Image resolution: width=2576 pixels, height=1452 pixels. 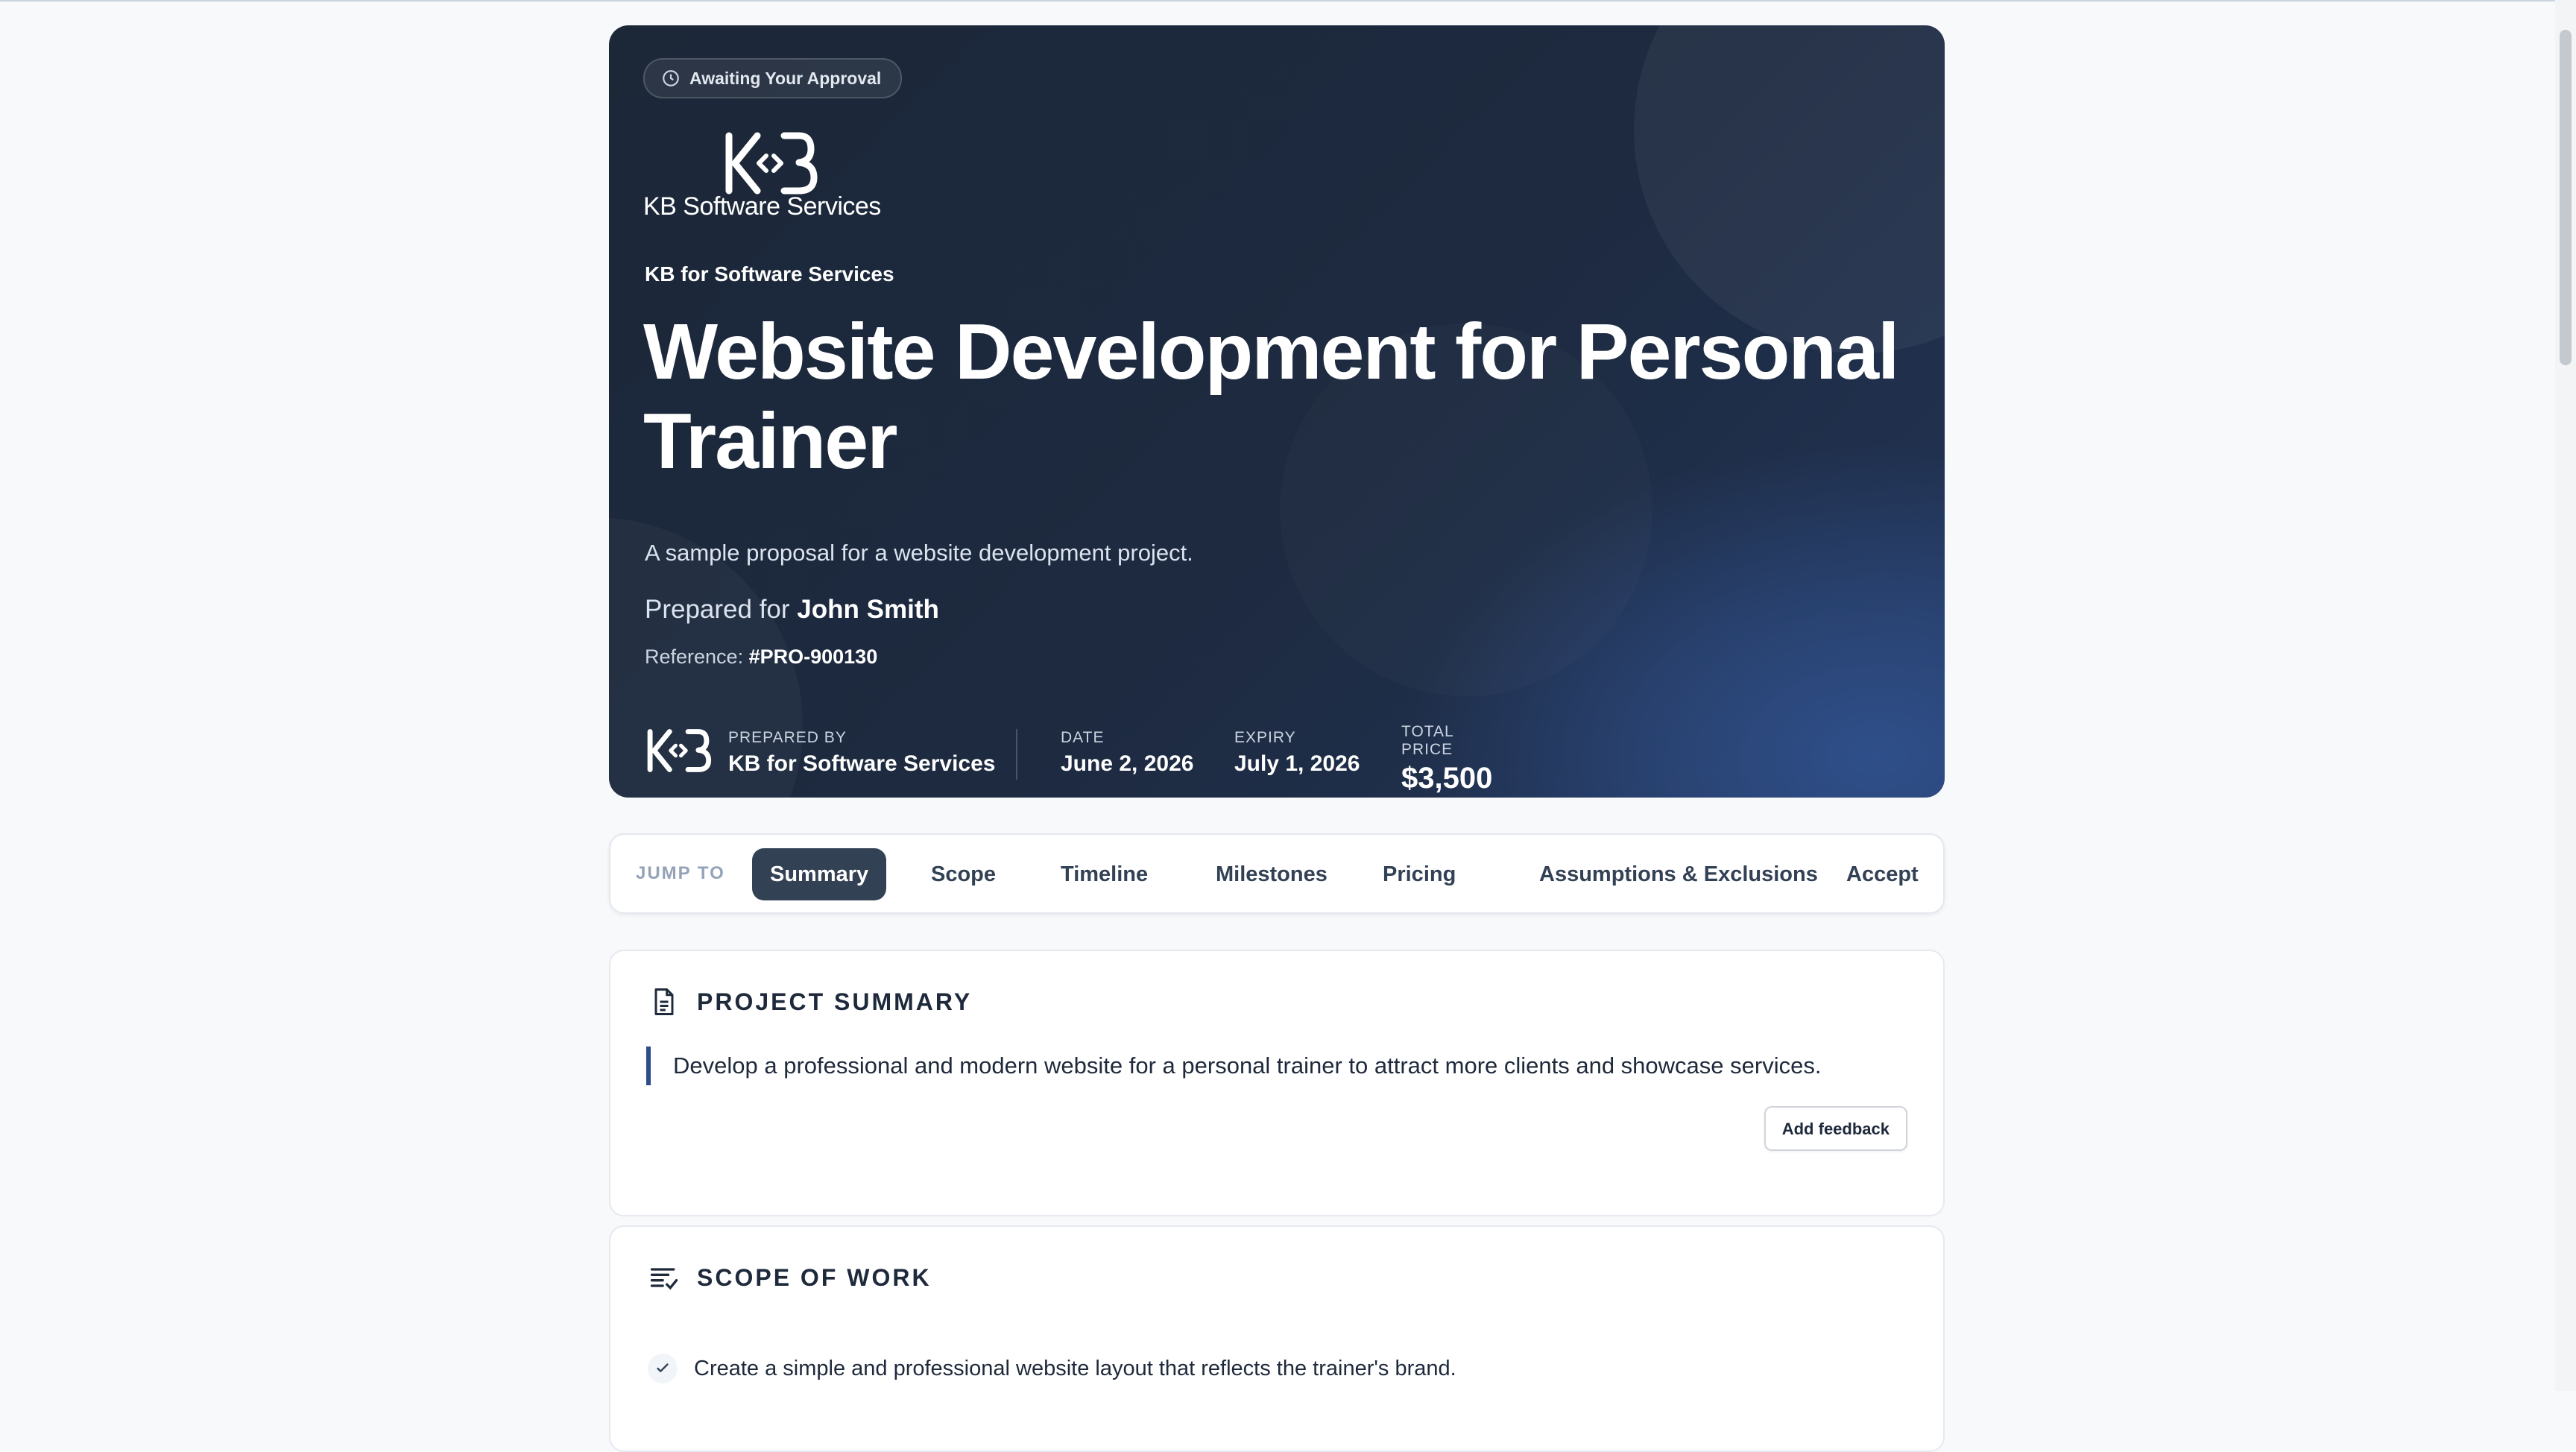 I want to click on jump-to-label: JUMP TO, so click(x=680, y=873).